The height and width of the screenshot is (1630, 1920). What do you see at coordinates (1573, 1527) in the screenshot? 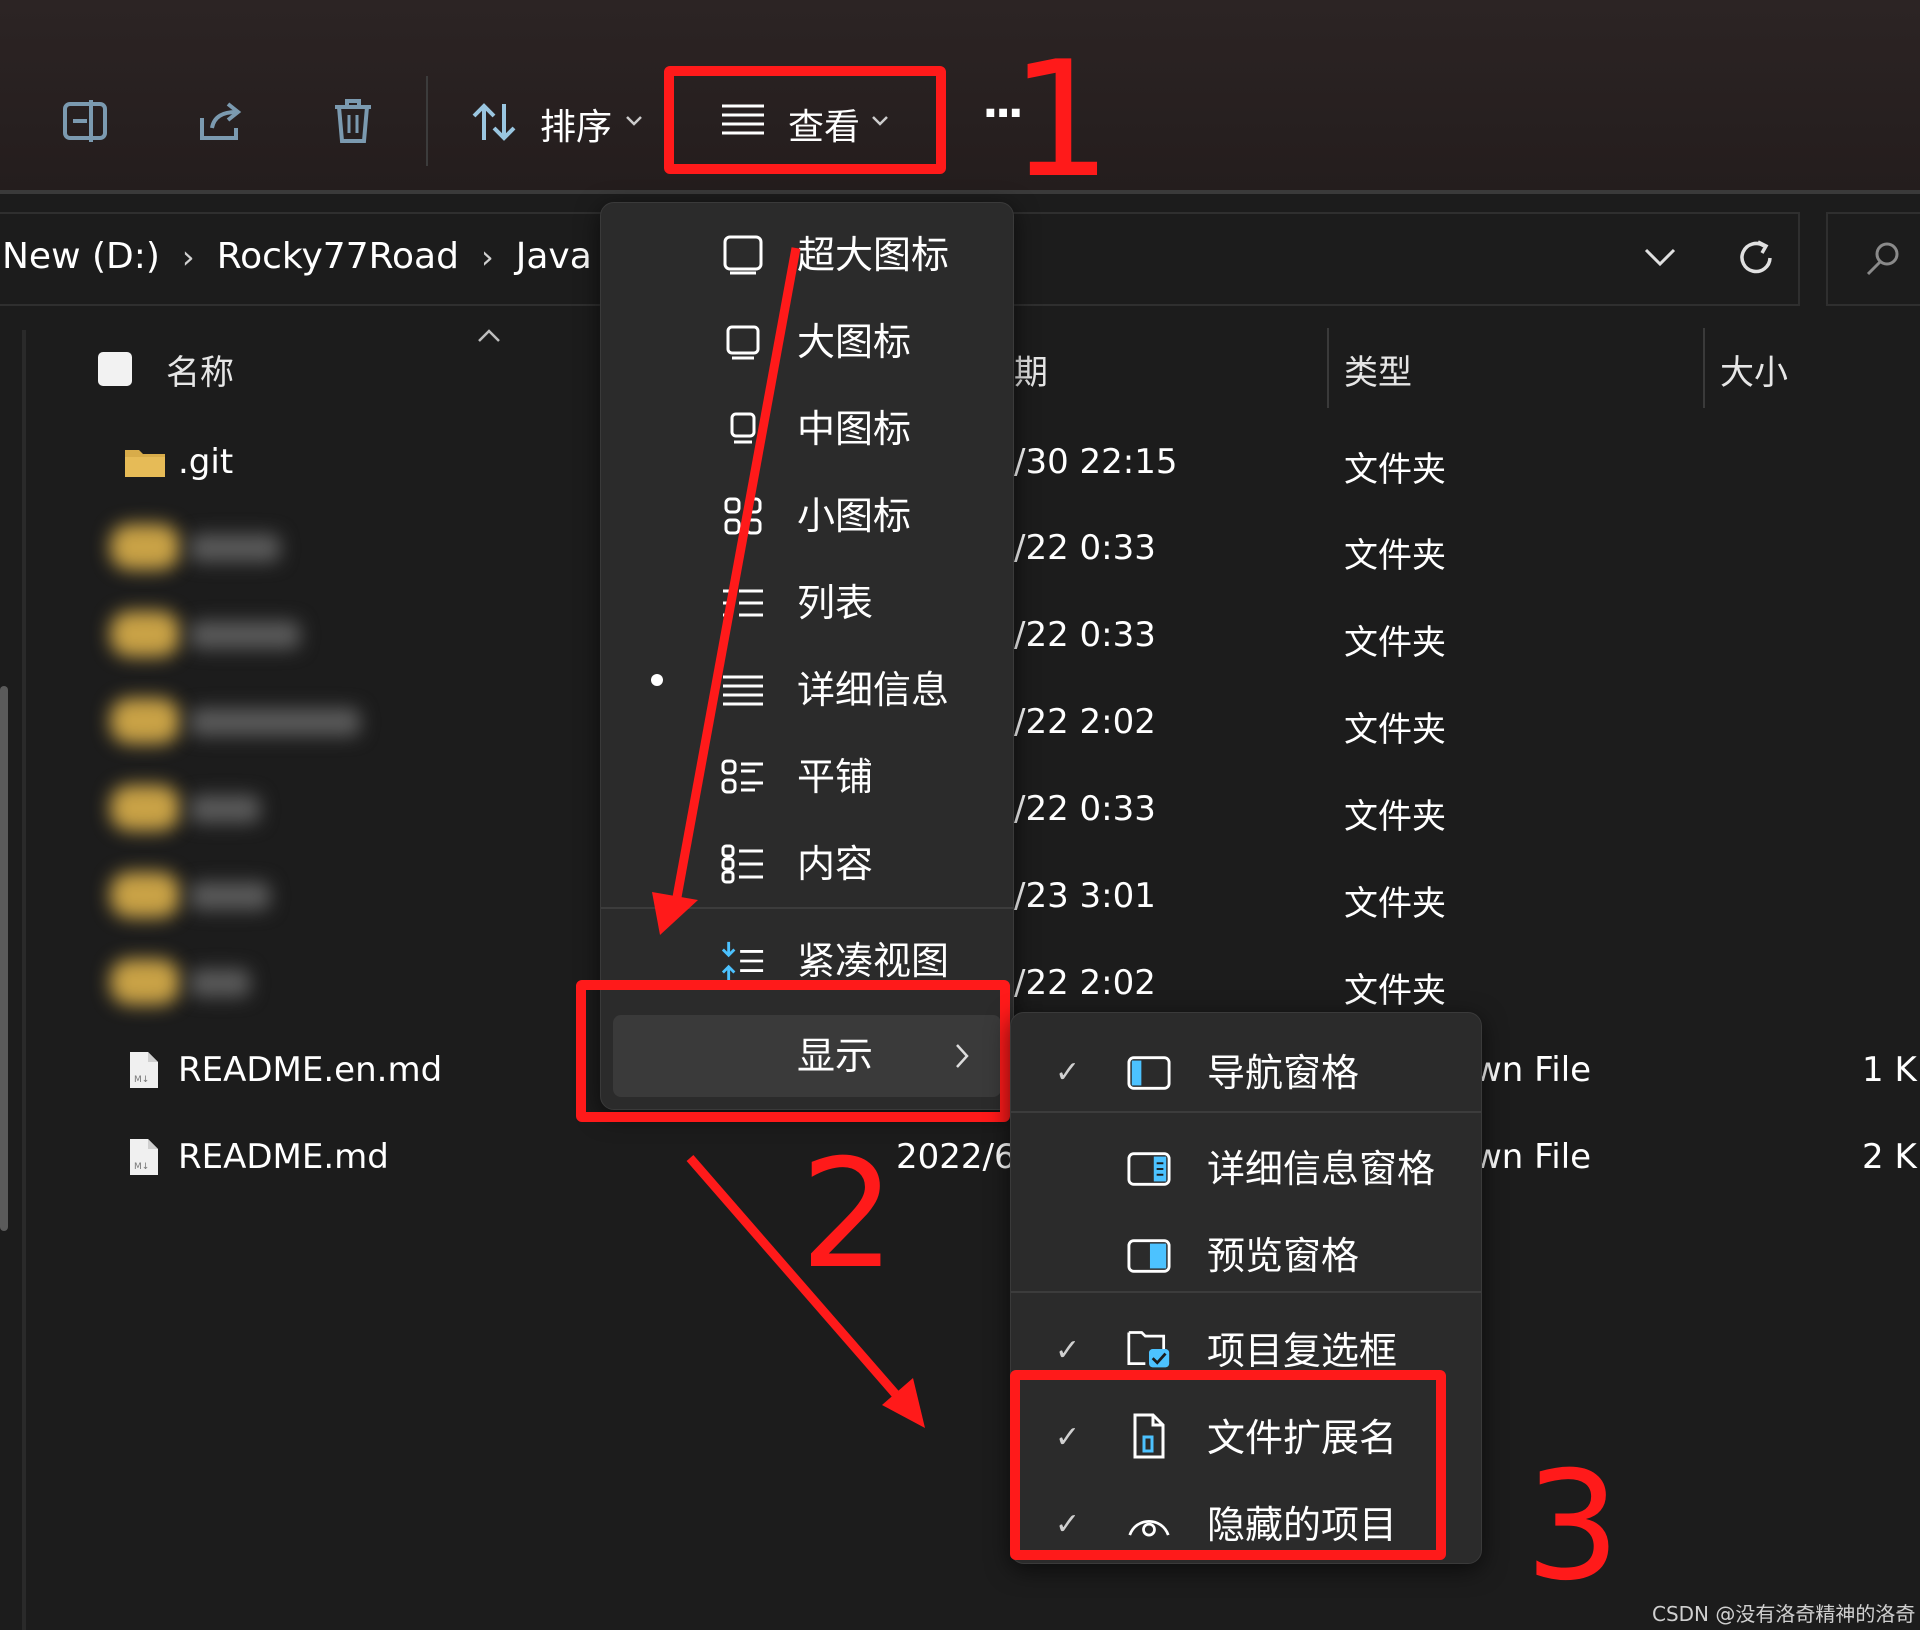
I see `annotation-number-3: 3` at bounding box center [1573, 1527].